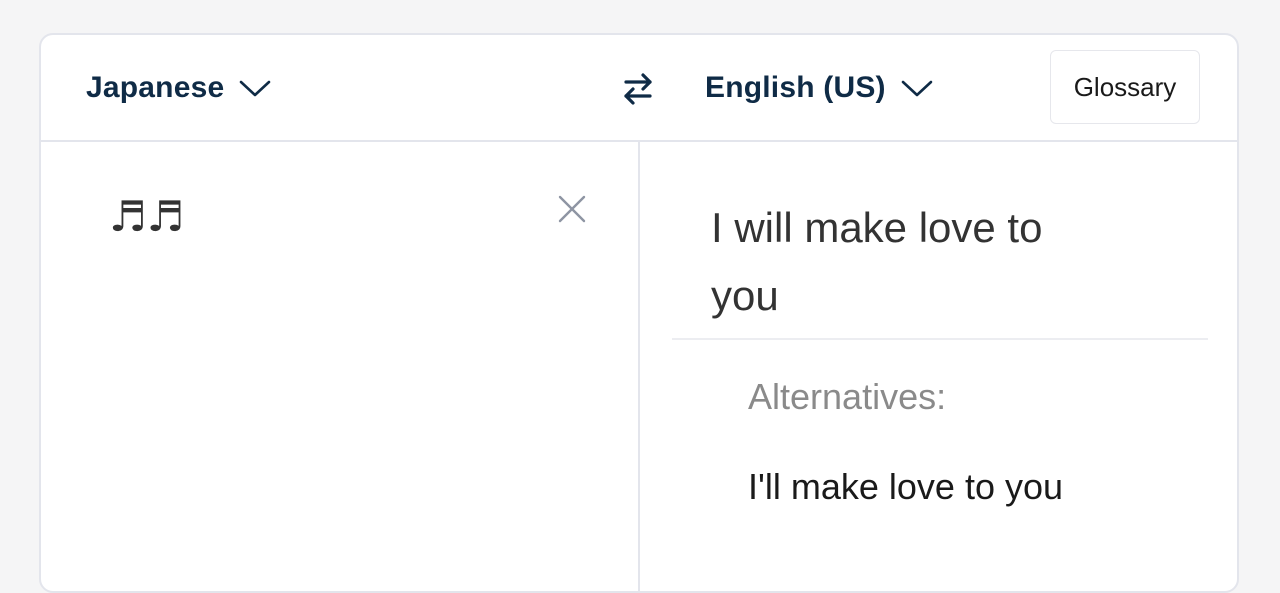 The width and height of the screenshot is (1280, 593). Describe the element at coordinates (905, 487) in the screenshot. I see `alternative-item: I'll make love to you` at that location.